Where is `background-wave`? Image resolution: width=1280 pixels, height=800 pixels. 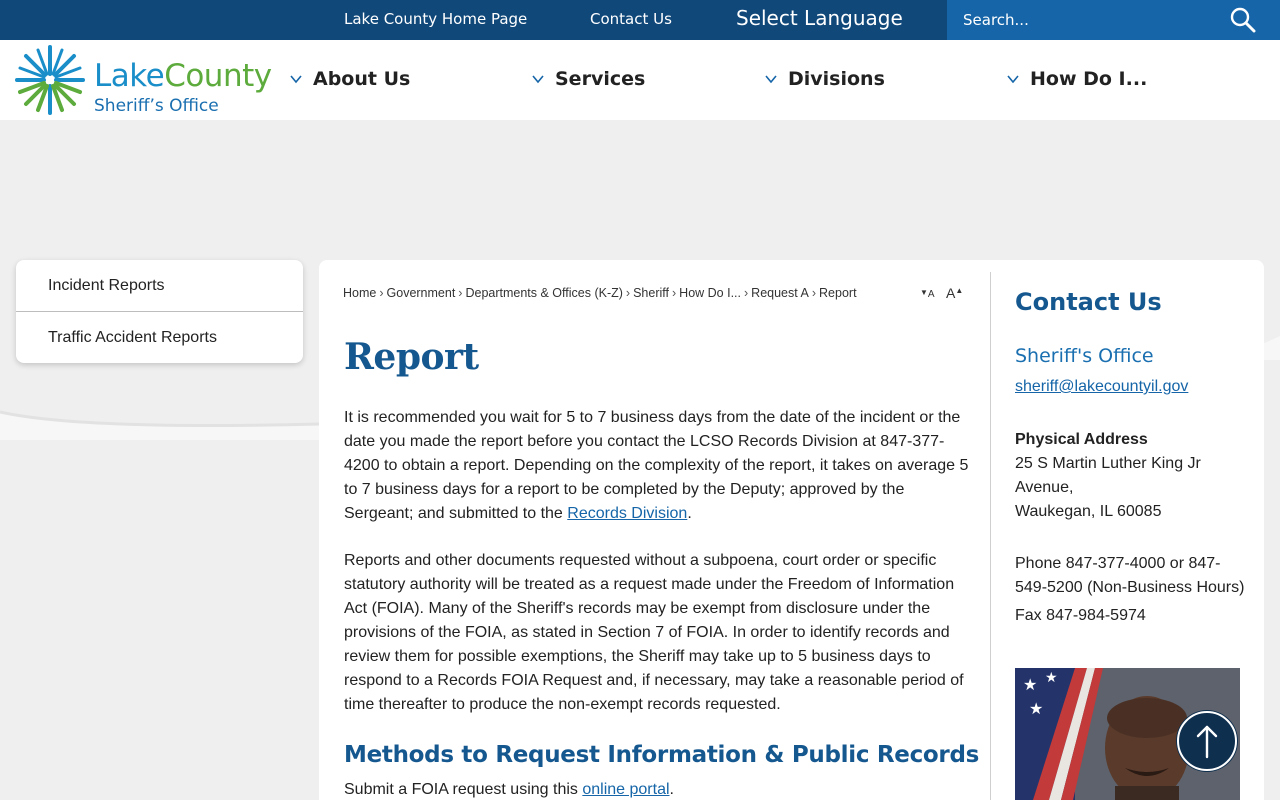
background-wave is located at coordinates (160, 425).